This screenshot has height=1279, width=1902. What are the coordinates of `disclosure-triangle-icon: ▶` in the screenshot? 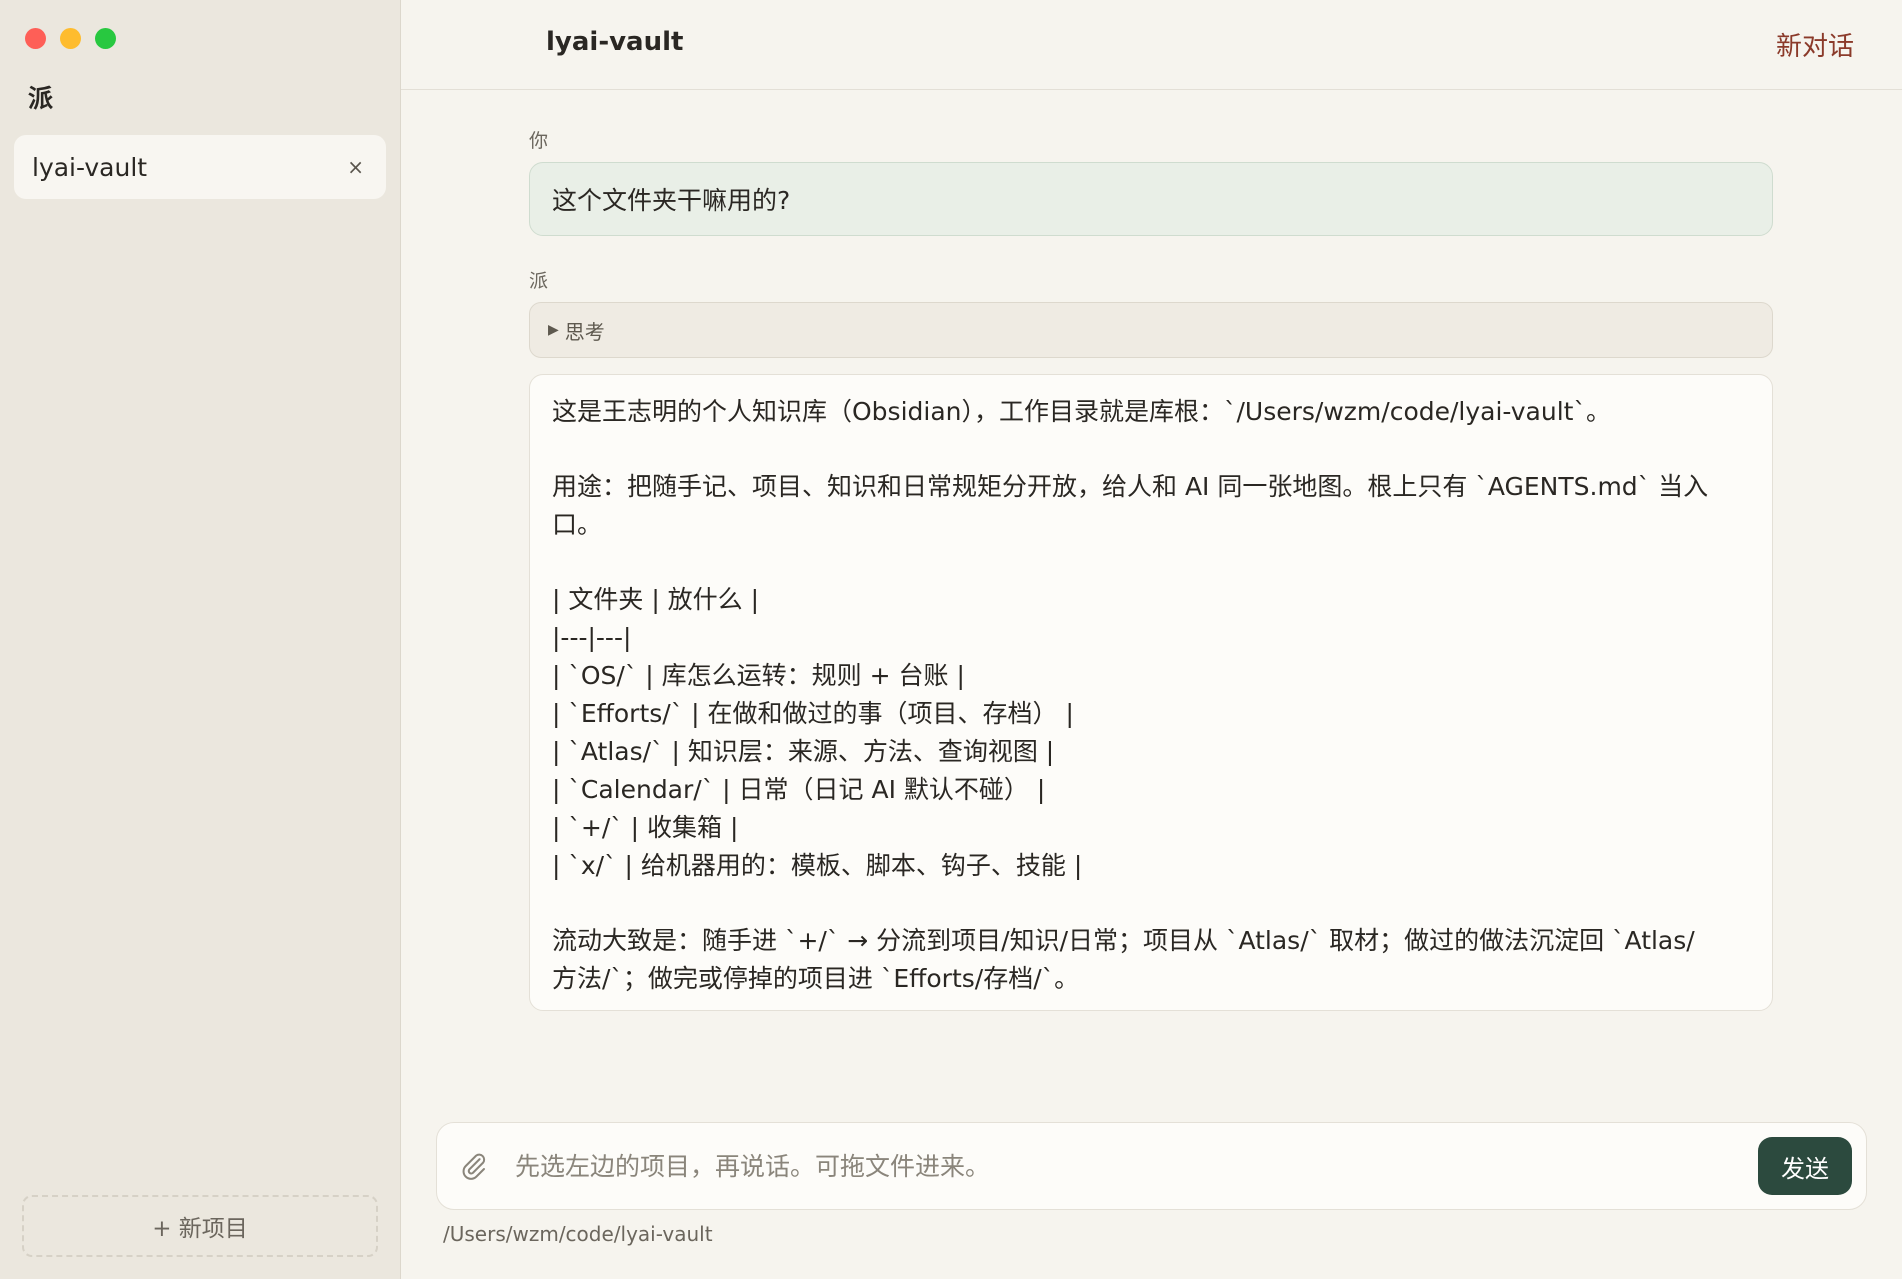 It's located at (553, 330).